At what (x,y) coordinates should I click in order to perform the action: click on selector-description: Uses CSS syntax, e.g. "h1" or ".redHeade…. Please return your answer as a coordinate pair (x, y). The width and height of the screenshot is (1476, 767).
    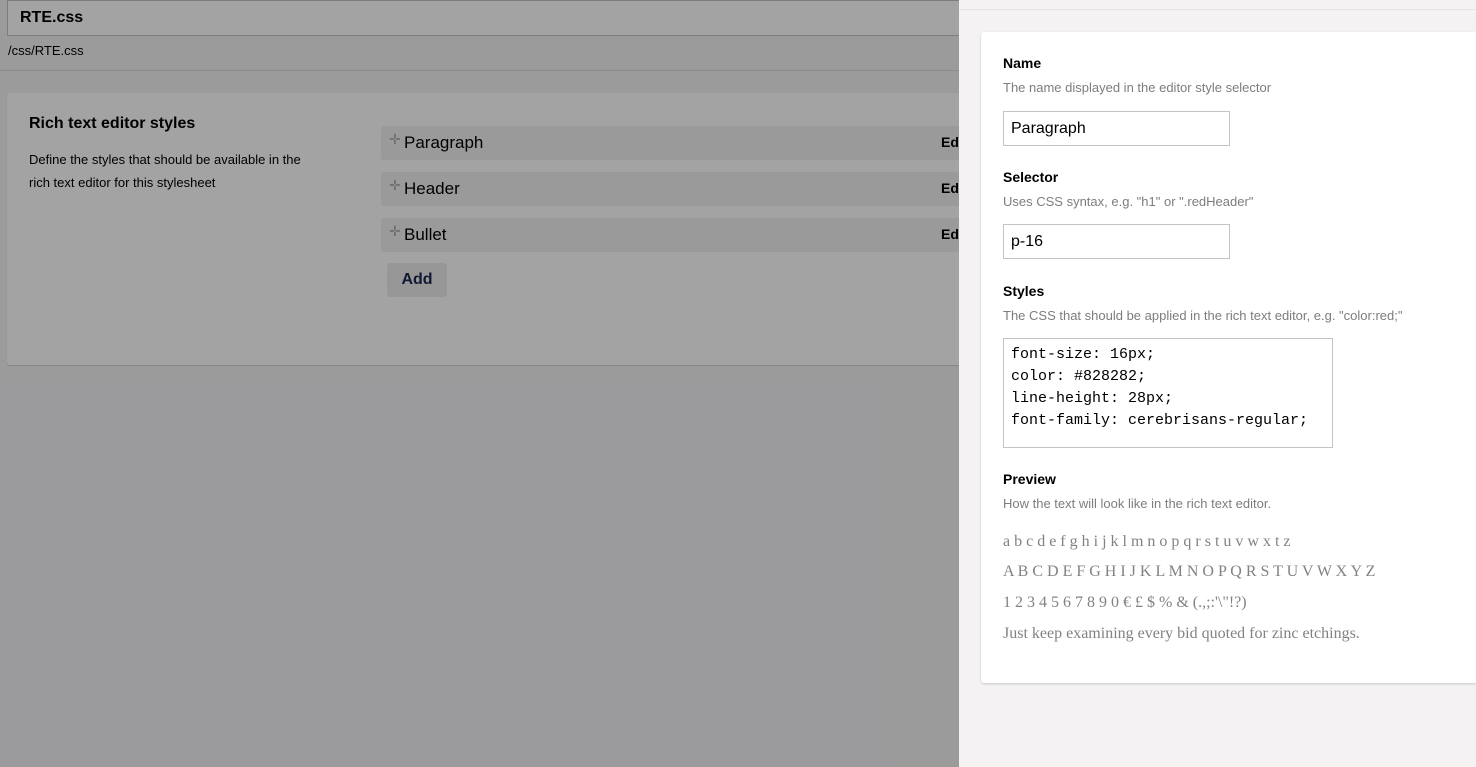
    Looking at the image, I should click on (1128, 201).